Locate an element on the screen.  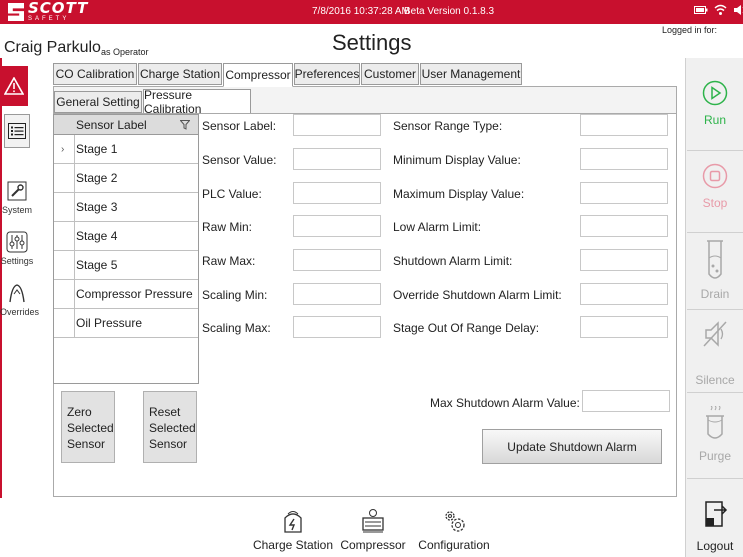
nav-system: System is located at coordinates (17, 197).